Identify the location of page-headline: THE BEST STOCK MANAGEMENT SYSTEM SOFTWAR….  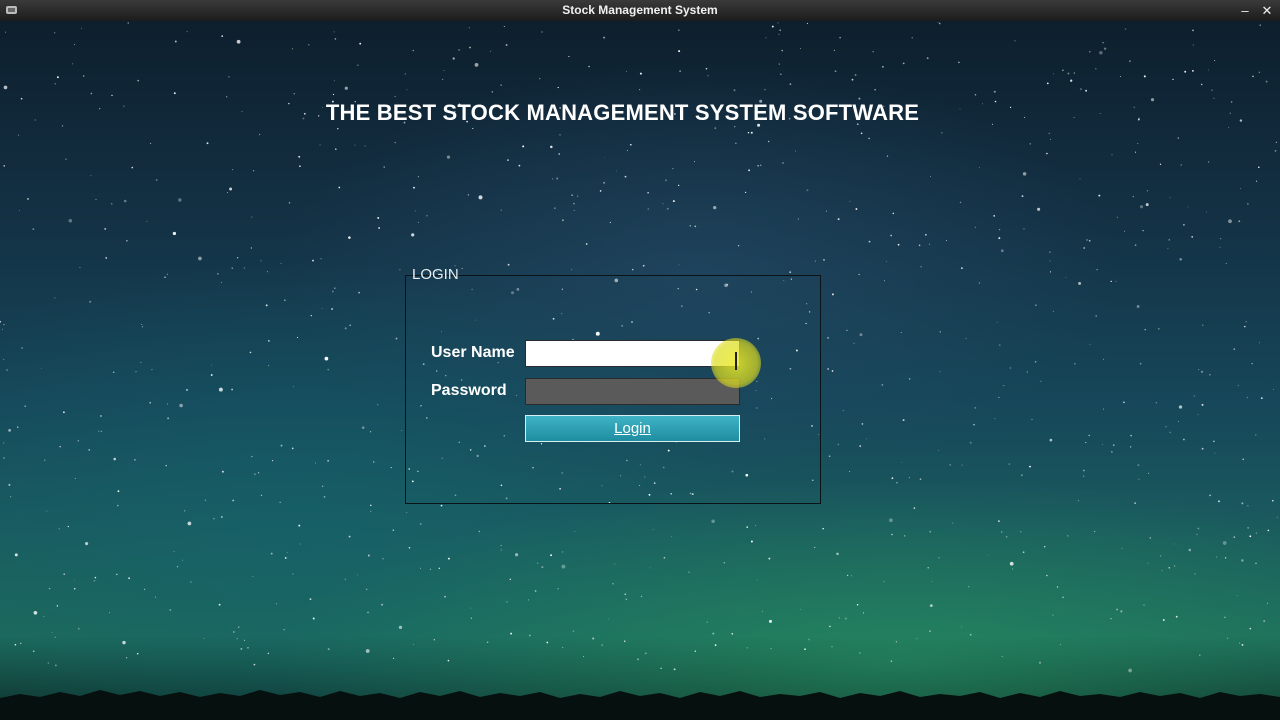
(622, 112).